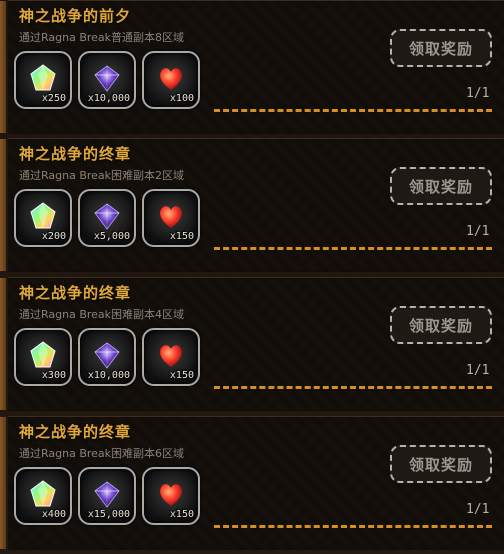 The image size is (504, 554). What do you see at coordinates (53, 98) in the screenshot?
I see `reward-quantity: x250` at bounding box center [53, 98].